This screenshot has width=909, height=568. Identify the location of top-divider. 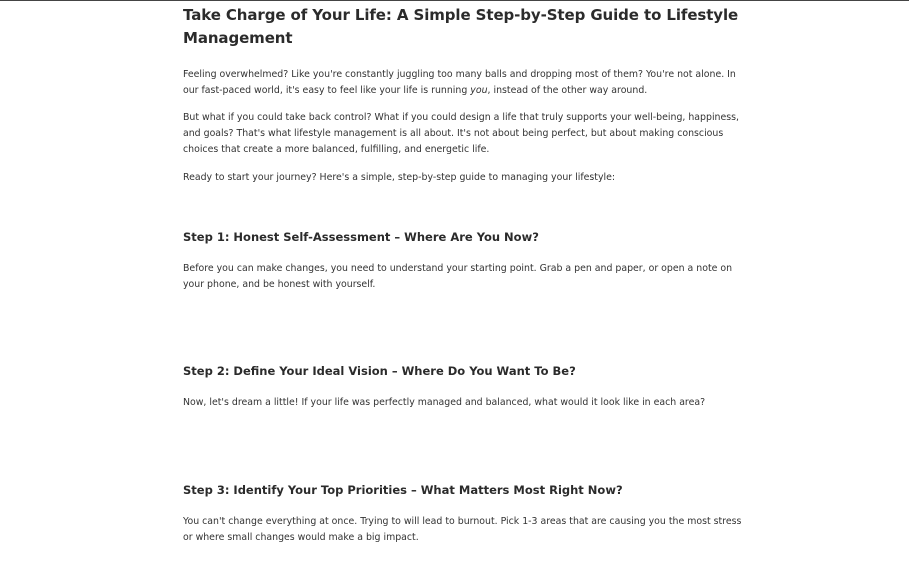
(454, 0).